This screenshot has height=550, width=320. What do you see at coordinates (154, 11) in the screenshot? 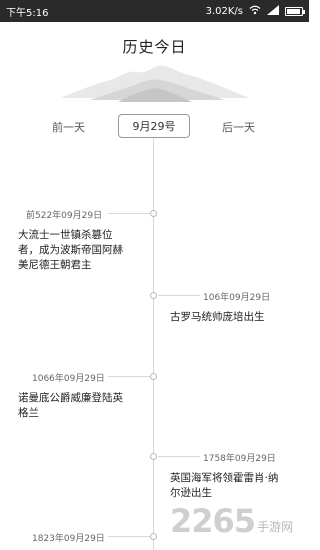
I see `status-bar: 下午5:16 3.02K/s` at bounding box center [154, 11].